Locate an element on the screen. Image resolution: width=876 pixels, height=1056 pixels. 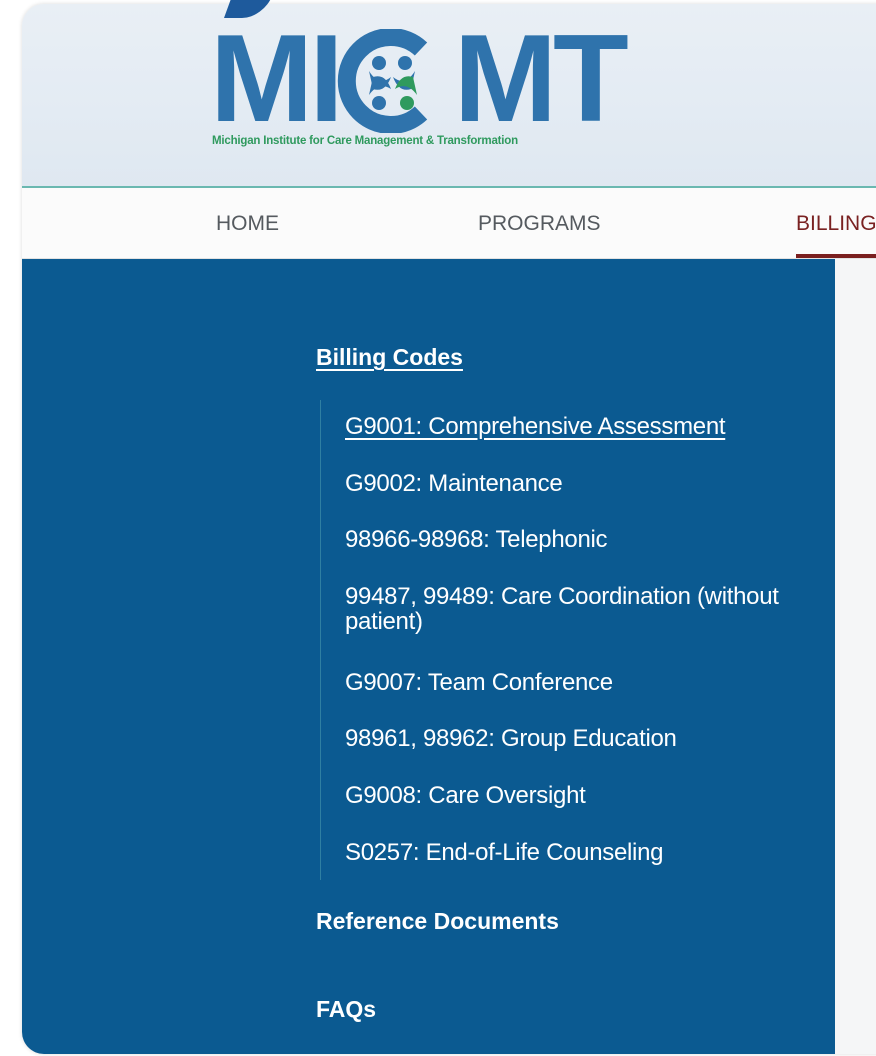
logo-wordmark-left: MI is located at coordinates (277, 79).